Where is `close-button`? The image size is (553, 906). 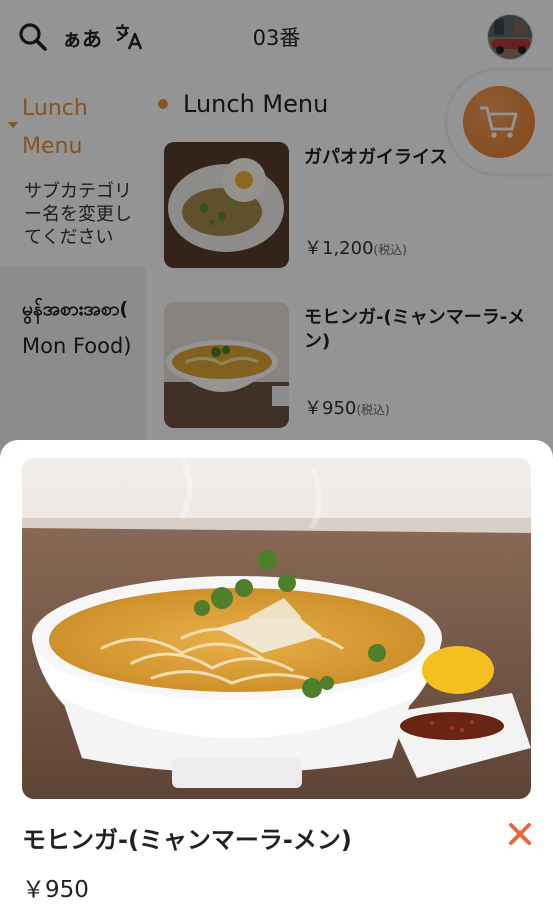 close-button is located at coordinates (520, 834).